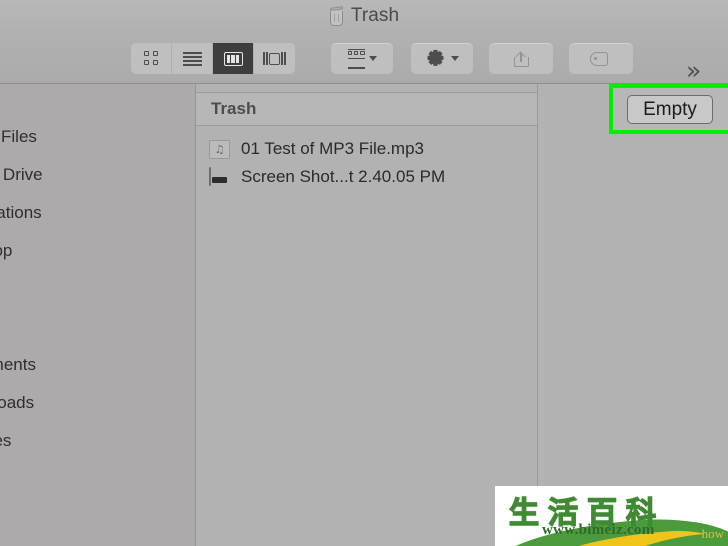 The width and height of the screenshot is (728, 546). I want to click on file-name: Screen Shot...t 2.40.05 PM, so click(343, 176).